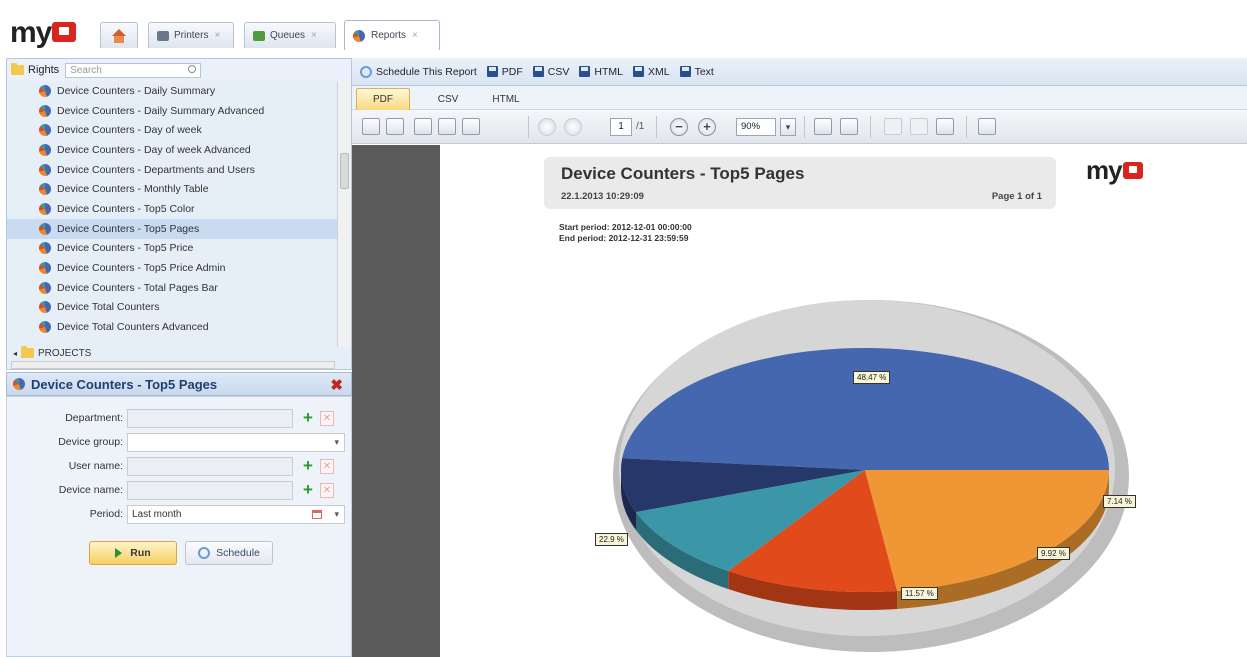 The image size is (1247, 657). Describe the element at coordinates (156, 169) in the screenshot. I see `tree-item-label: Device Counters - Departments and Users` at that location.